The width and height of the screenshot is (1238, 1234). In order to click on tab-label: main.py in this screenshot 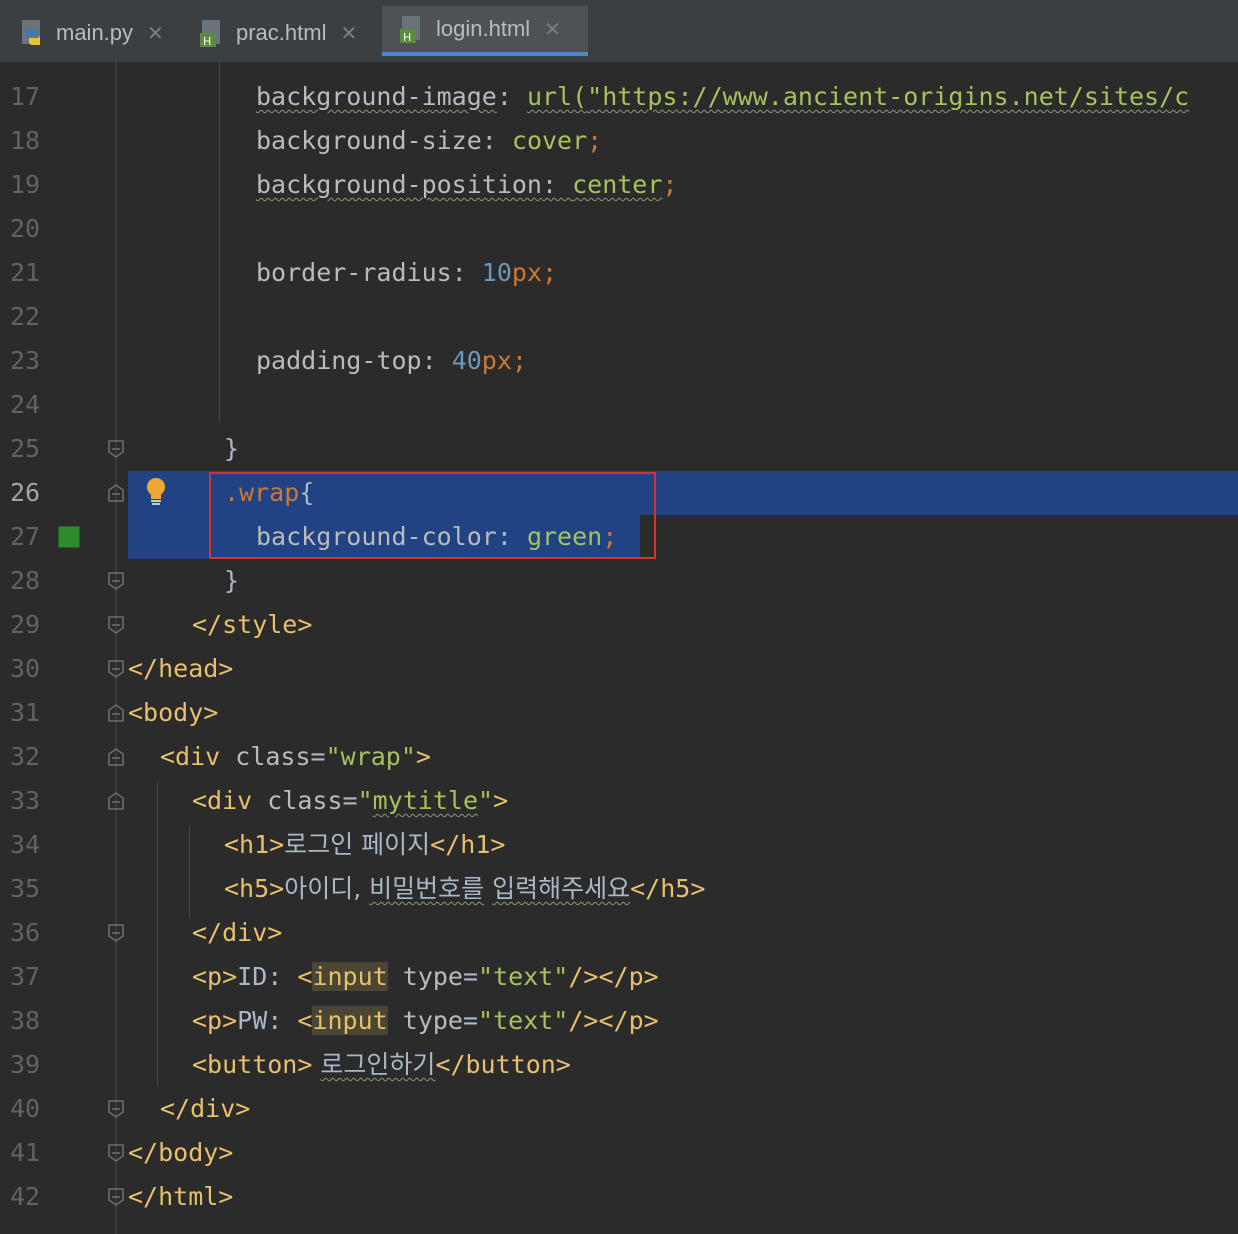, I will do `click(95, 32)`.